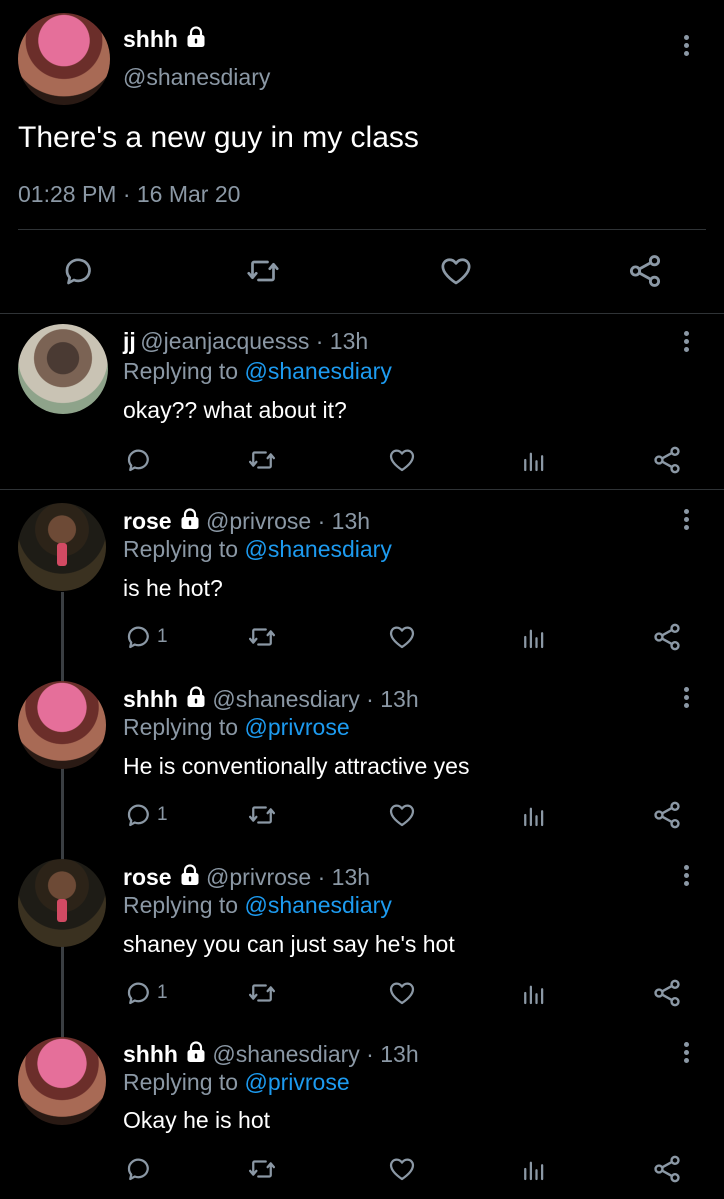 This screenshot has height=1199, width=724. What do you see at coordinates (289, 944) in the screenshot?
I see `tweet-text: shaney you can just say he's hot` at bounding box center [289, 944].